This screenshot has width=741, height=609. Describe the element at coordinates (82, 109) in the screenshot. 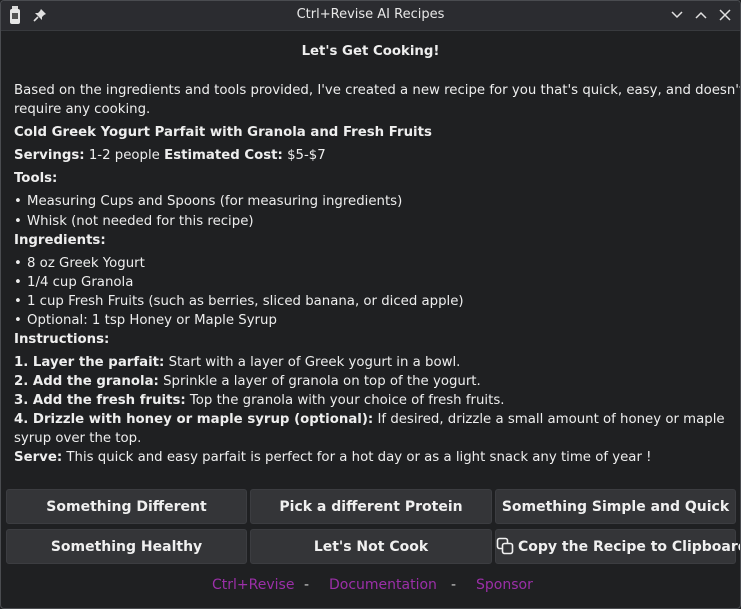

I see `intro-line-2: require any cooking.` at that location.